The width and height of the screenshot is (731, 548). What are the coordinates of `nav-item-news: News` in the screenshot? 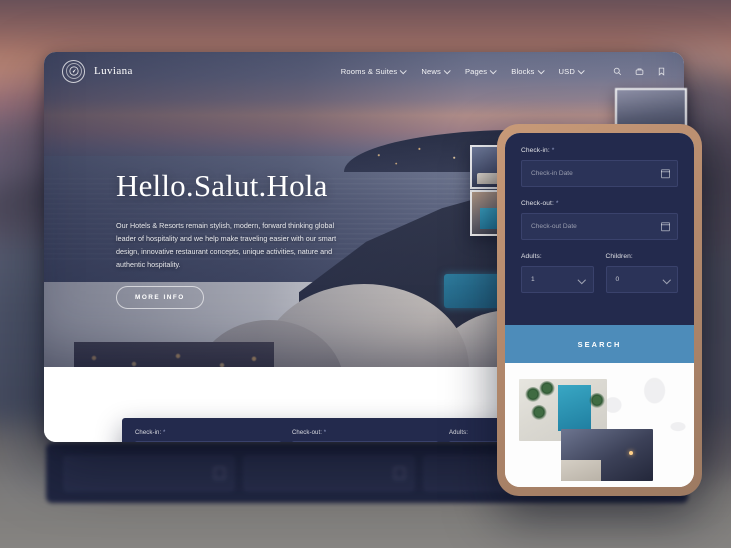 It's located at (436, 71).